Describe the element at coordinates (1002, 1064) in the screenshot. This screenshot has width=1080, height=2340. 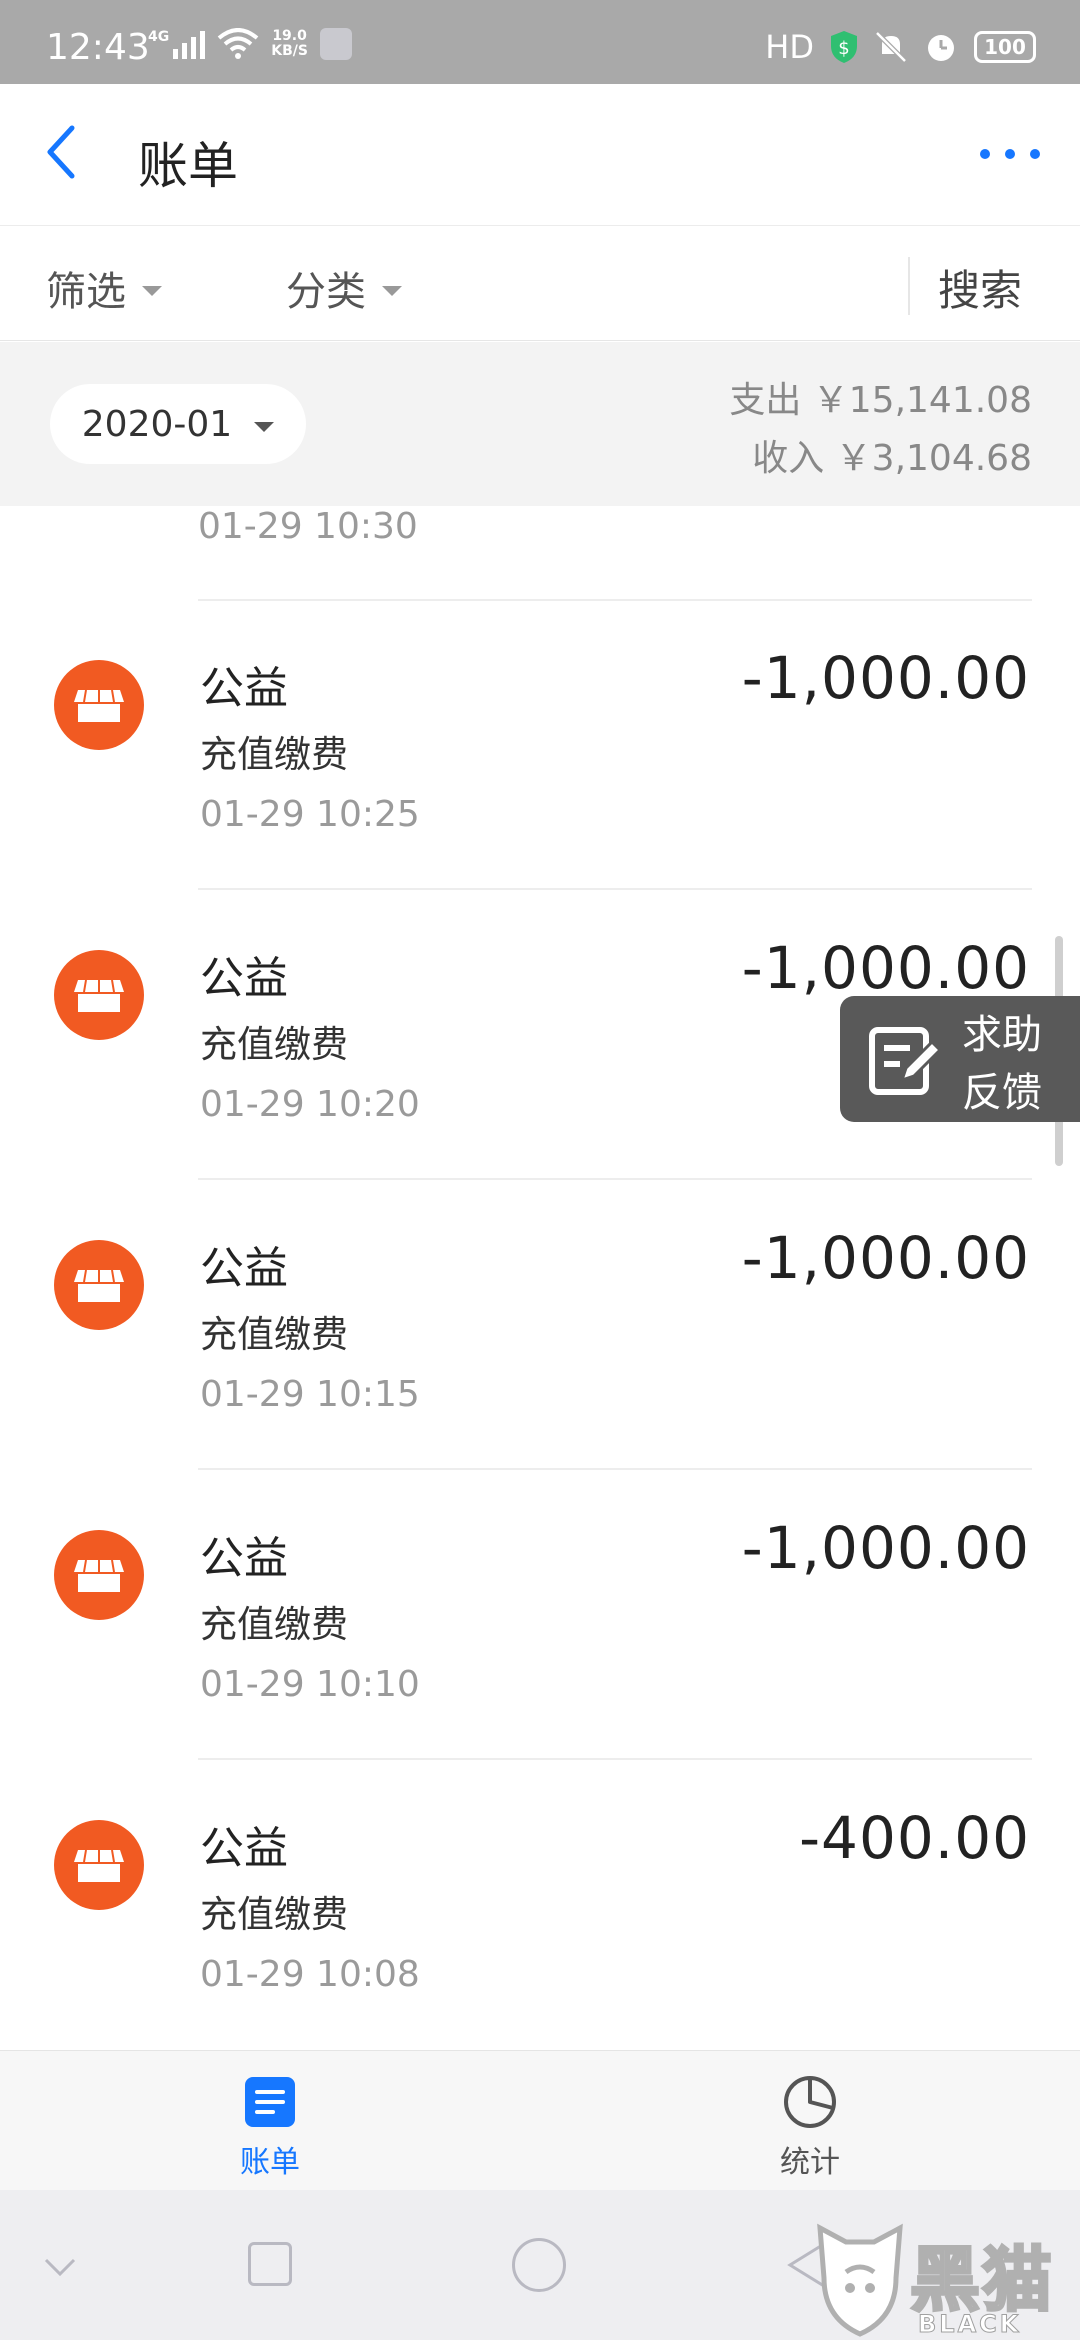
I see `feedback-label: 求助 反馈` at that location.